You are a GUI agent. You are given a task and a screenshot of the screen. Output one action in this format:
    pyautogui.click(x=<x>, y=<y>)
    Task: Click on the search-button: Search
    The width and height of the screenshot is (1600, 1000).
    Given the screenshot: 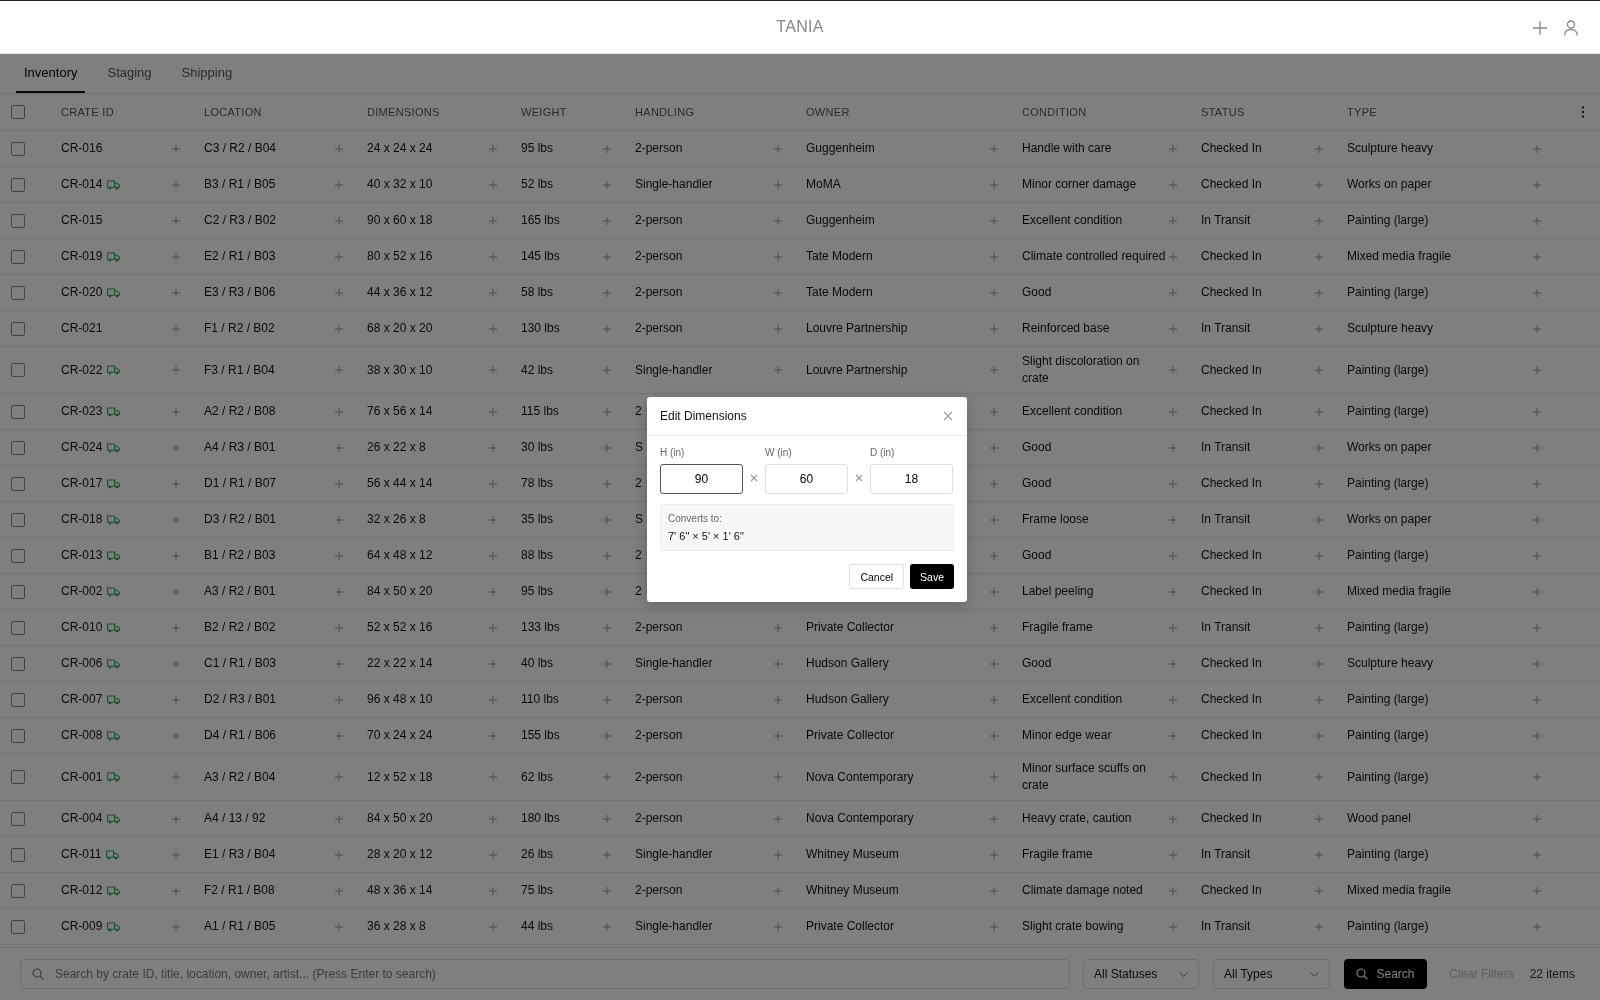 What is the action you would take?
    pyautogui.click(x=1385, y=974)
    